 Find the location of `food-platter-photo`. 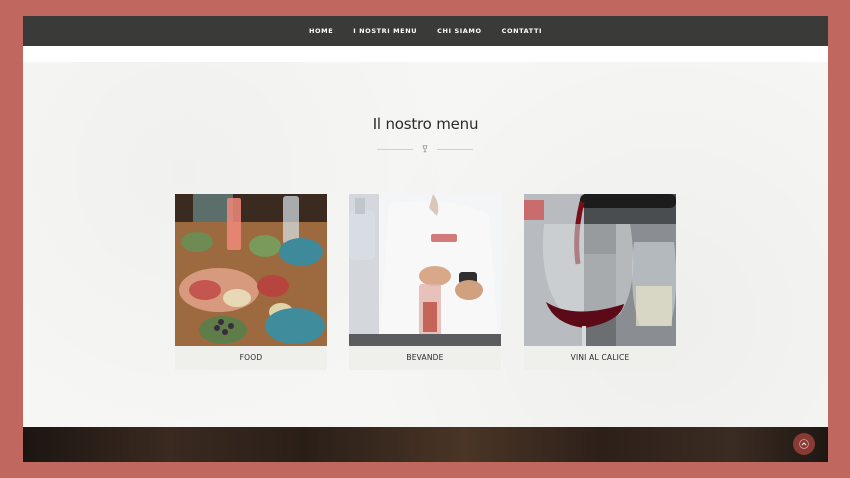

food-platter-photo is located at coordinates (251, 270).